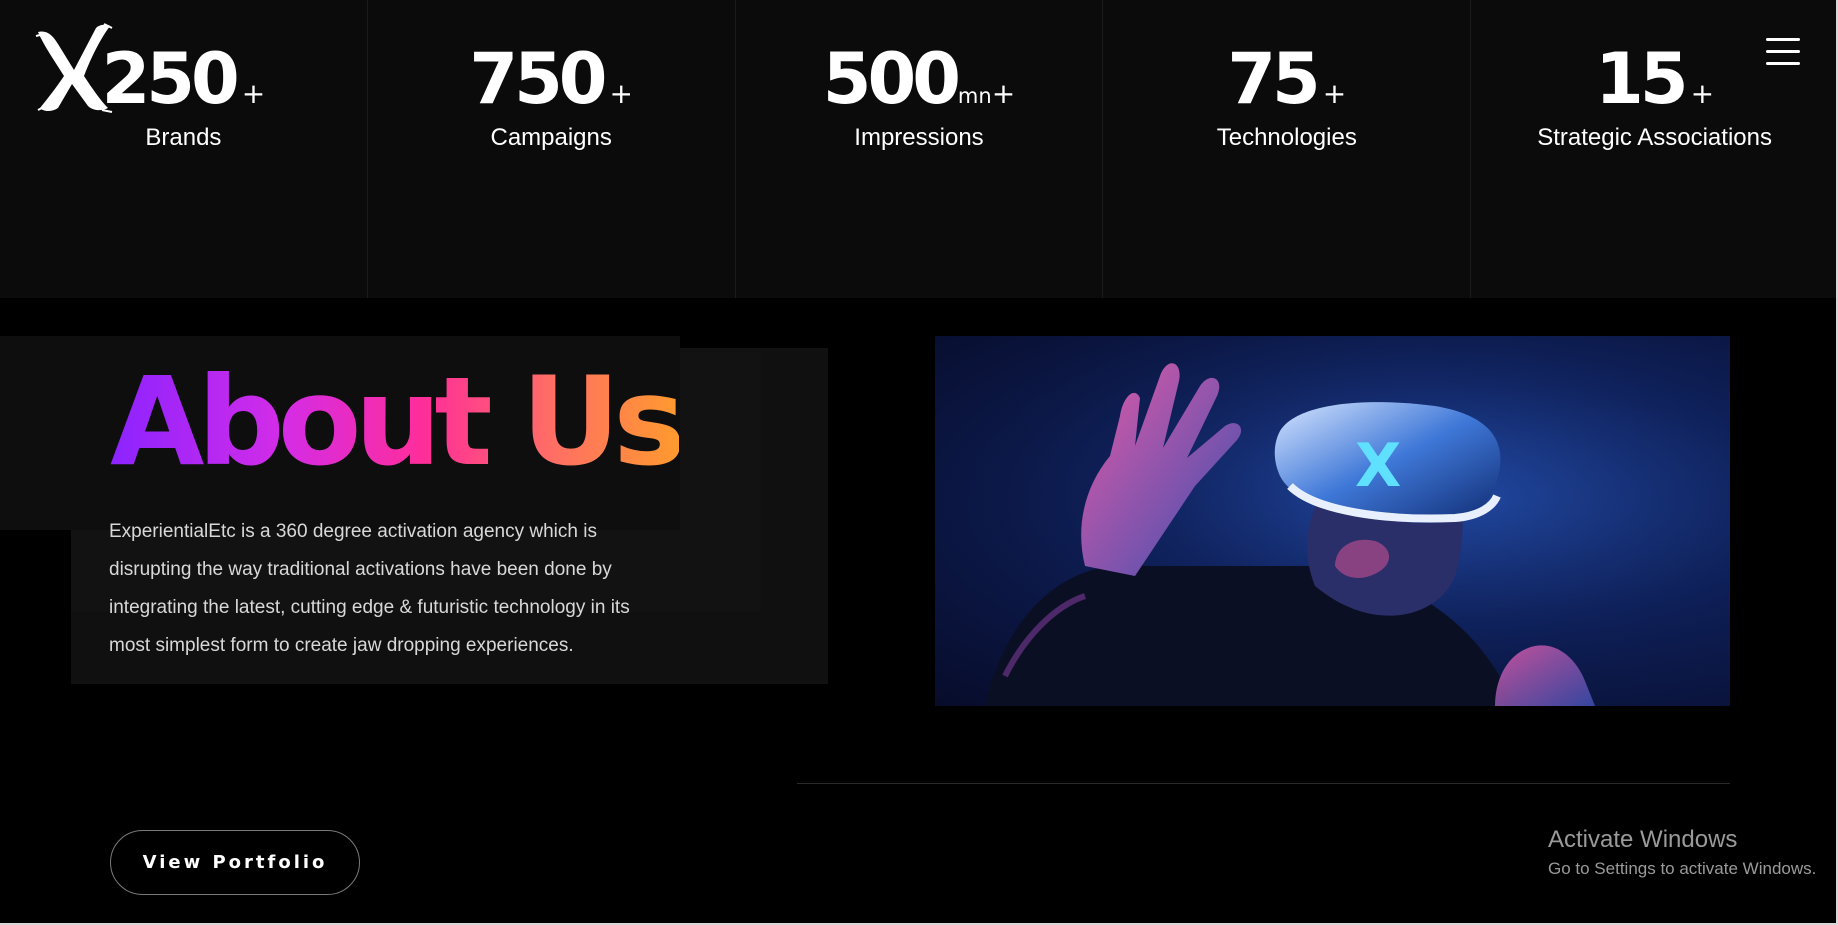 This screenshot has height=925, width=1838. Describe the element at coordinates (1641, 79) in the screenshot. I see `stat-value: 15` at that location.